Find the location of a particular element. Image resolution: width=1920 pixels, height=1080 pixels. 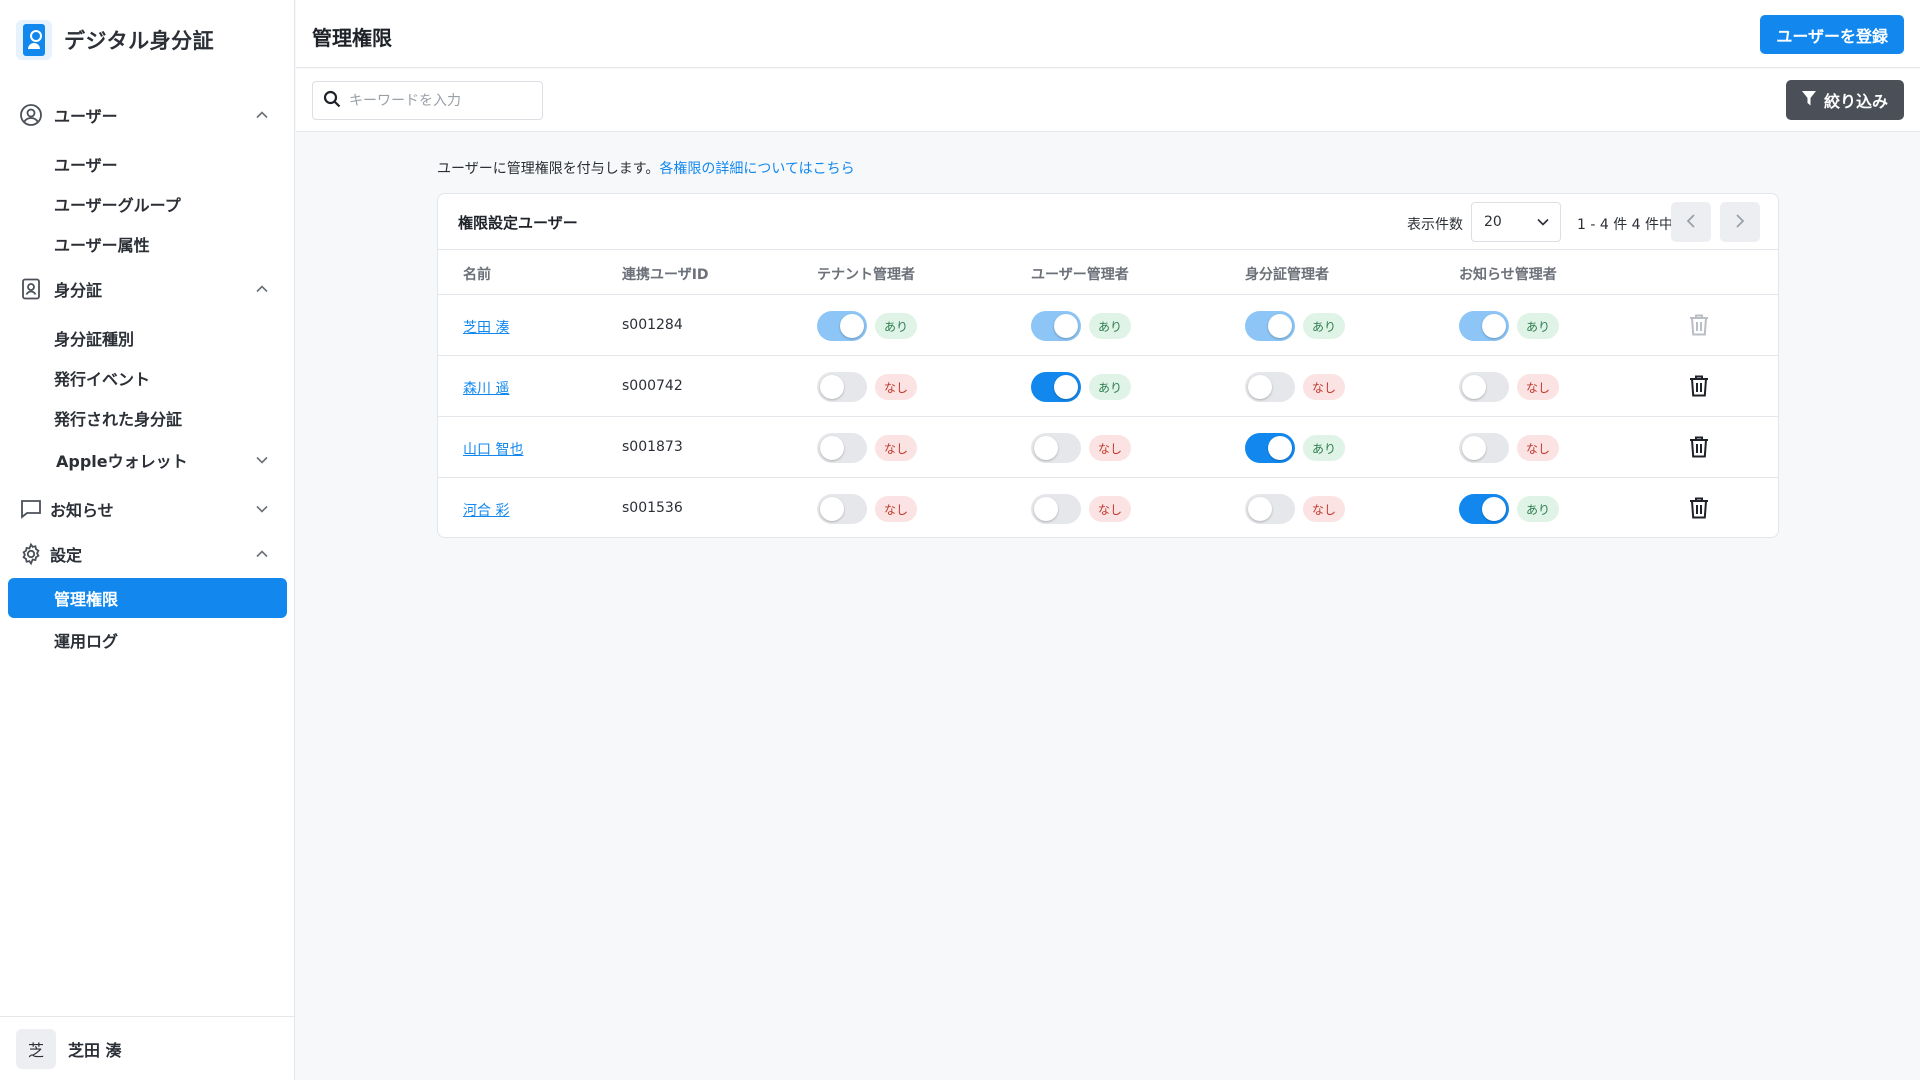

sidebar-item-user-attributes: ユーザー属性 is located at coordinates (102, 244).